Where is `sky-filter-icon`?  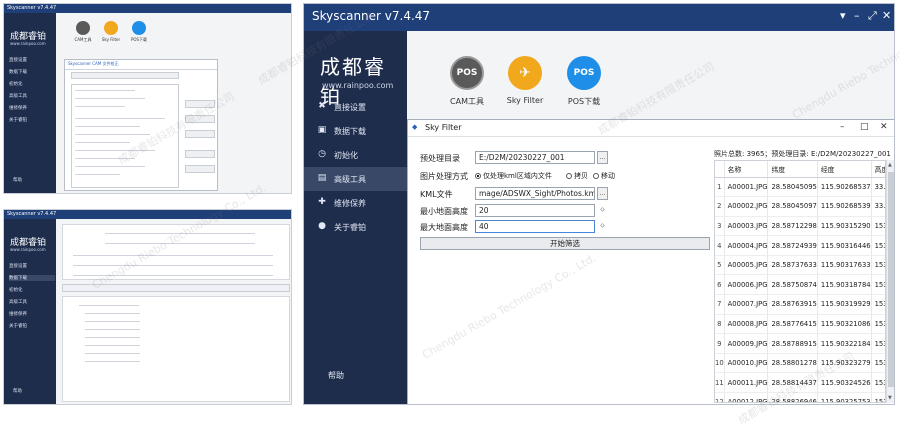 sky-filter-icon is located at coordinates (111, 28).